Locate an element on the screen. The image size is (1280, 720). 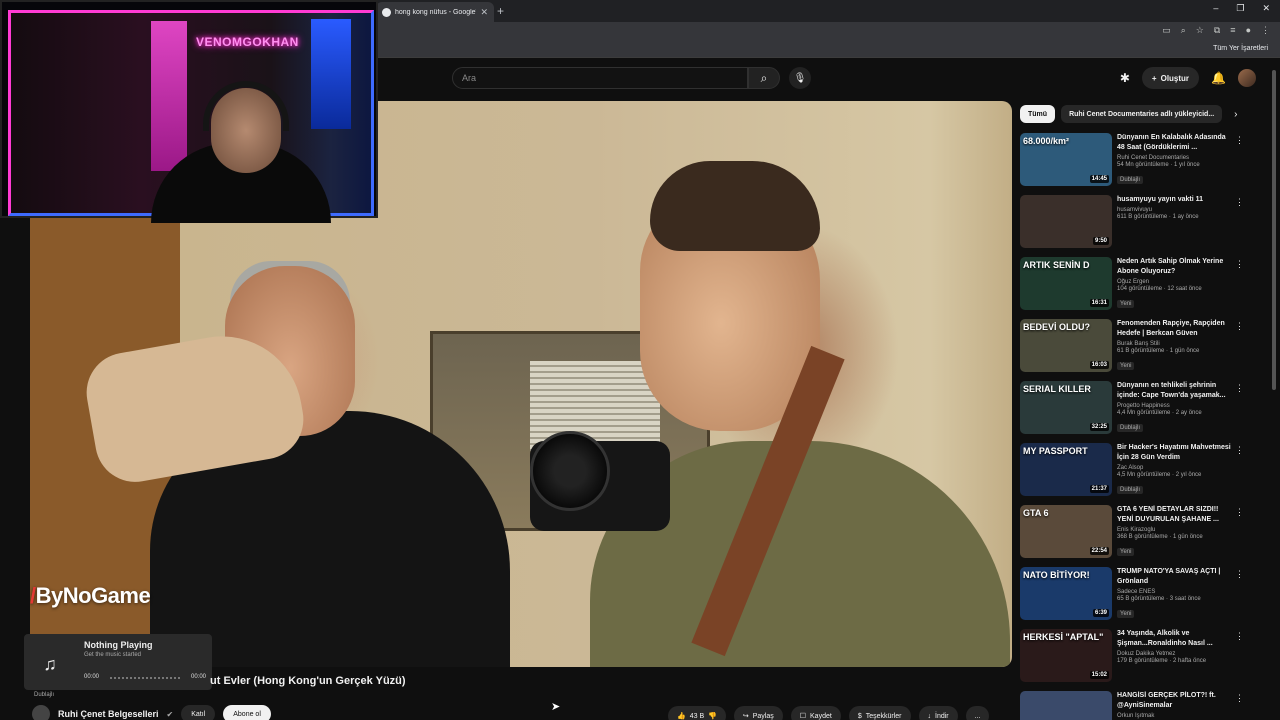
thanks-button: $ Teşekkürler is located at coordinates (879, 713).